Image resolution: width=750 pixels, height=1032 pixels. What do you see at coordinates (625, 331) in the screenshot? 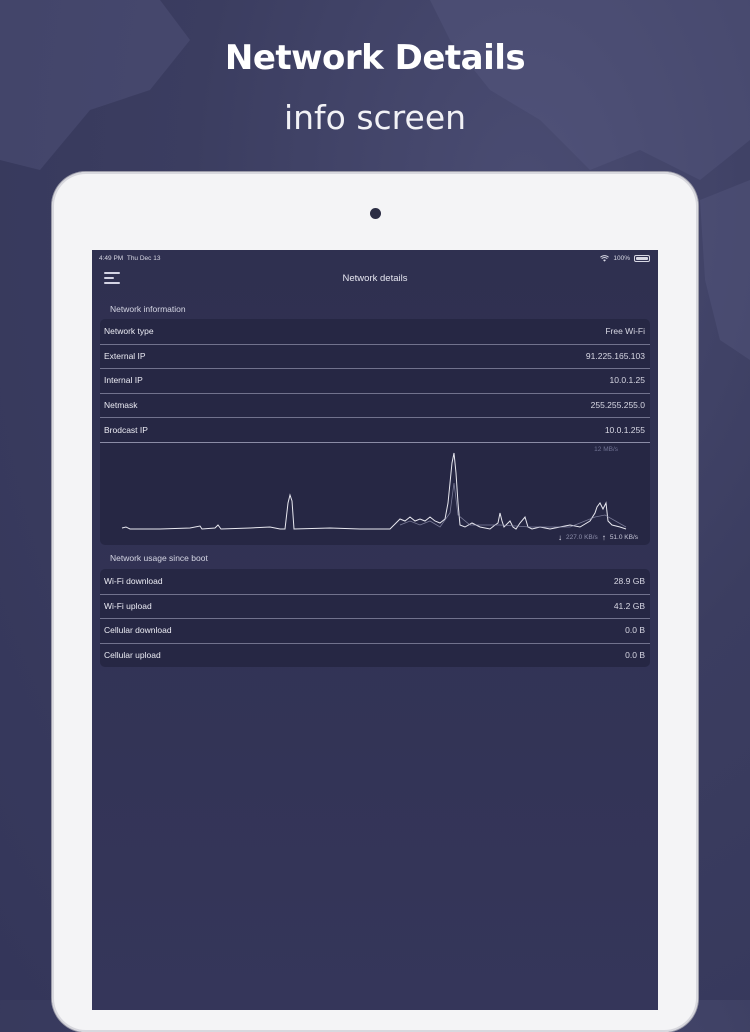
I see `row-value: Free Wi-Fi` at bounding box center [625, 331].